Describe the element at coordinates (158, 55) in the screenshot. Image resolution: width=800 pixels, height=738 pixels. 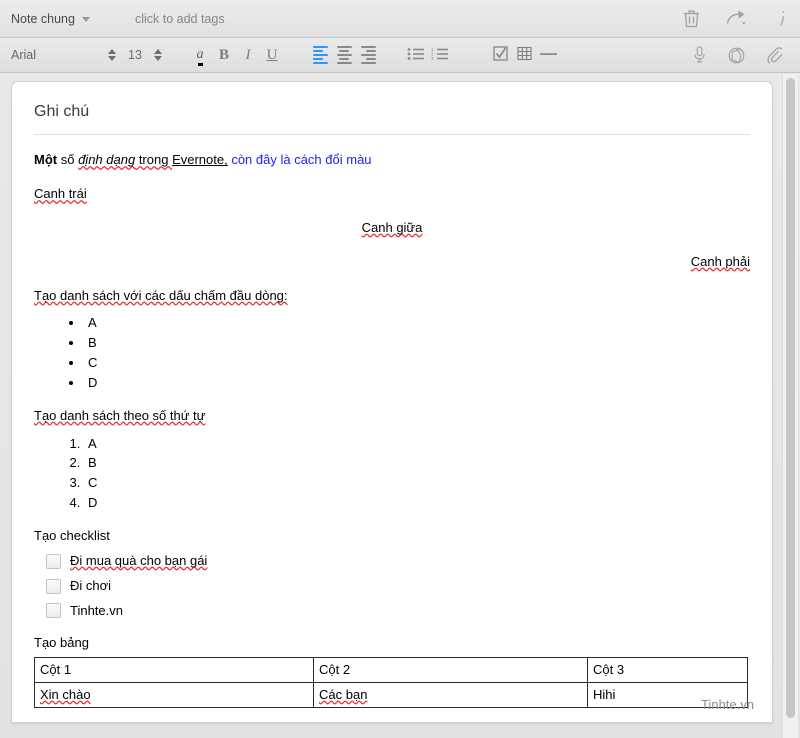
I see `font-size-stepper` at that location.